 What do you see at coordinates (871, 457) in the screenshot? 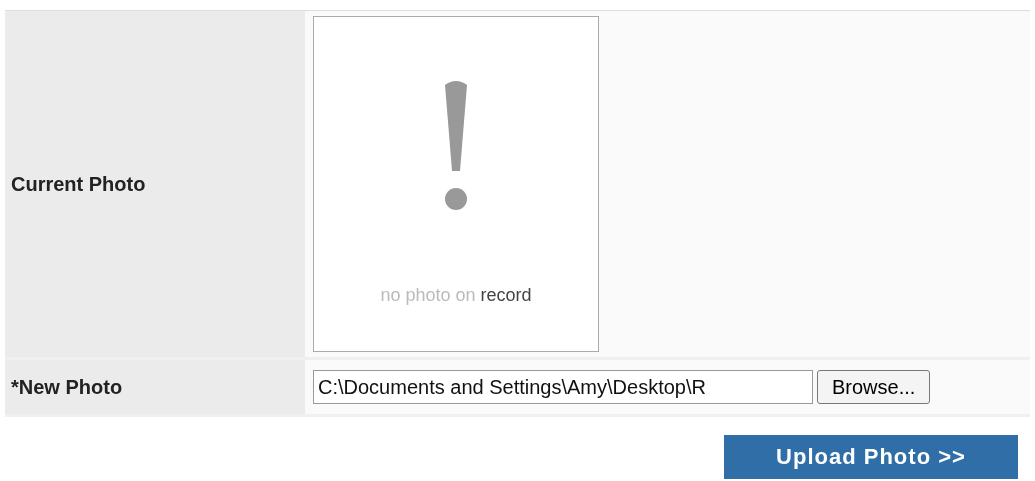
I see `upload-button: Upload Photo >>` at bounding box center [871, 457].